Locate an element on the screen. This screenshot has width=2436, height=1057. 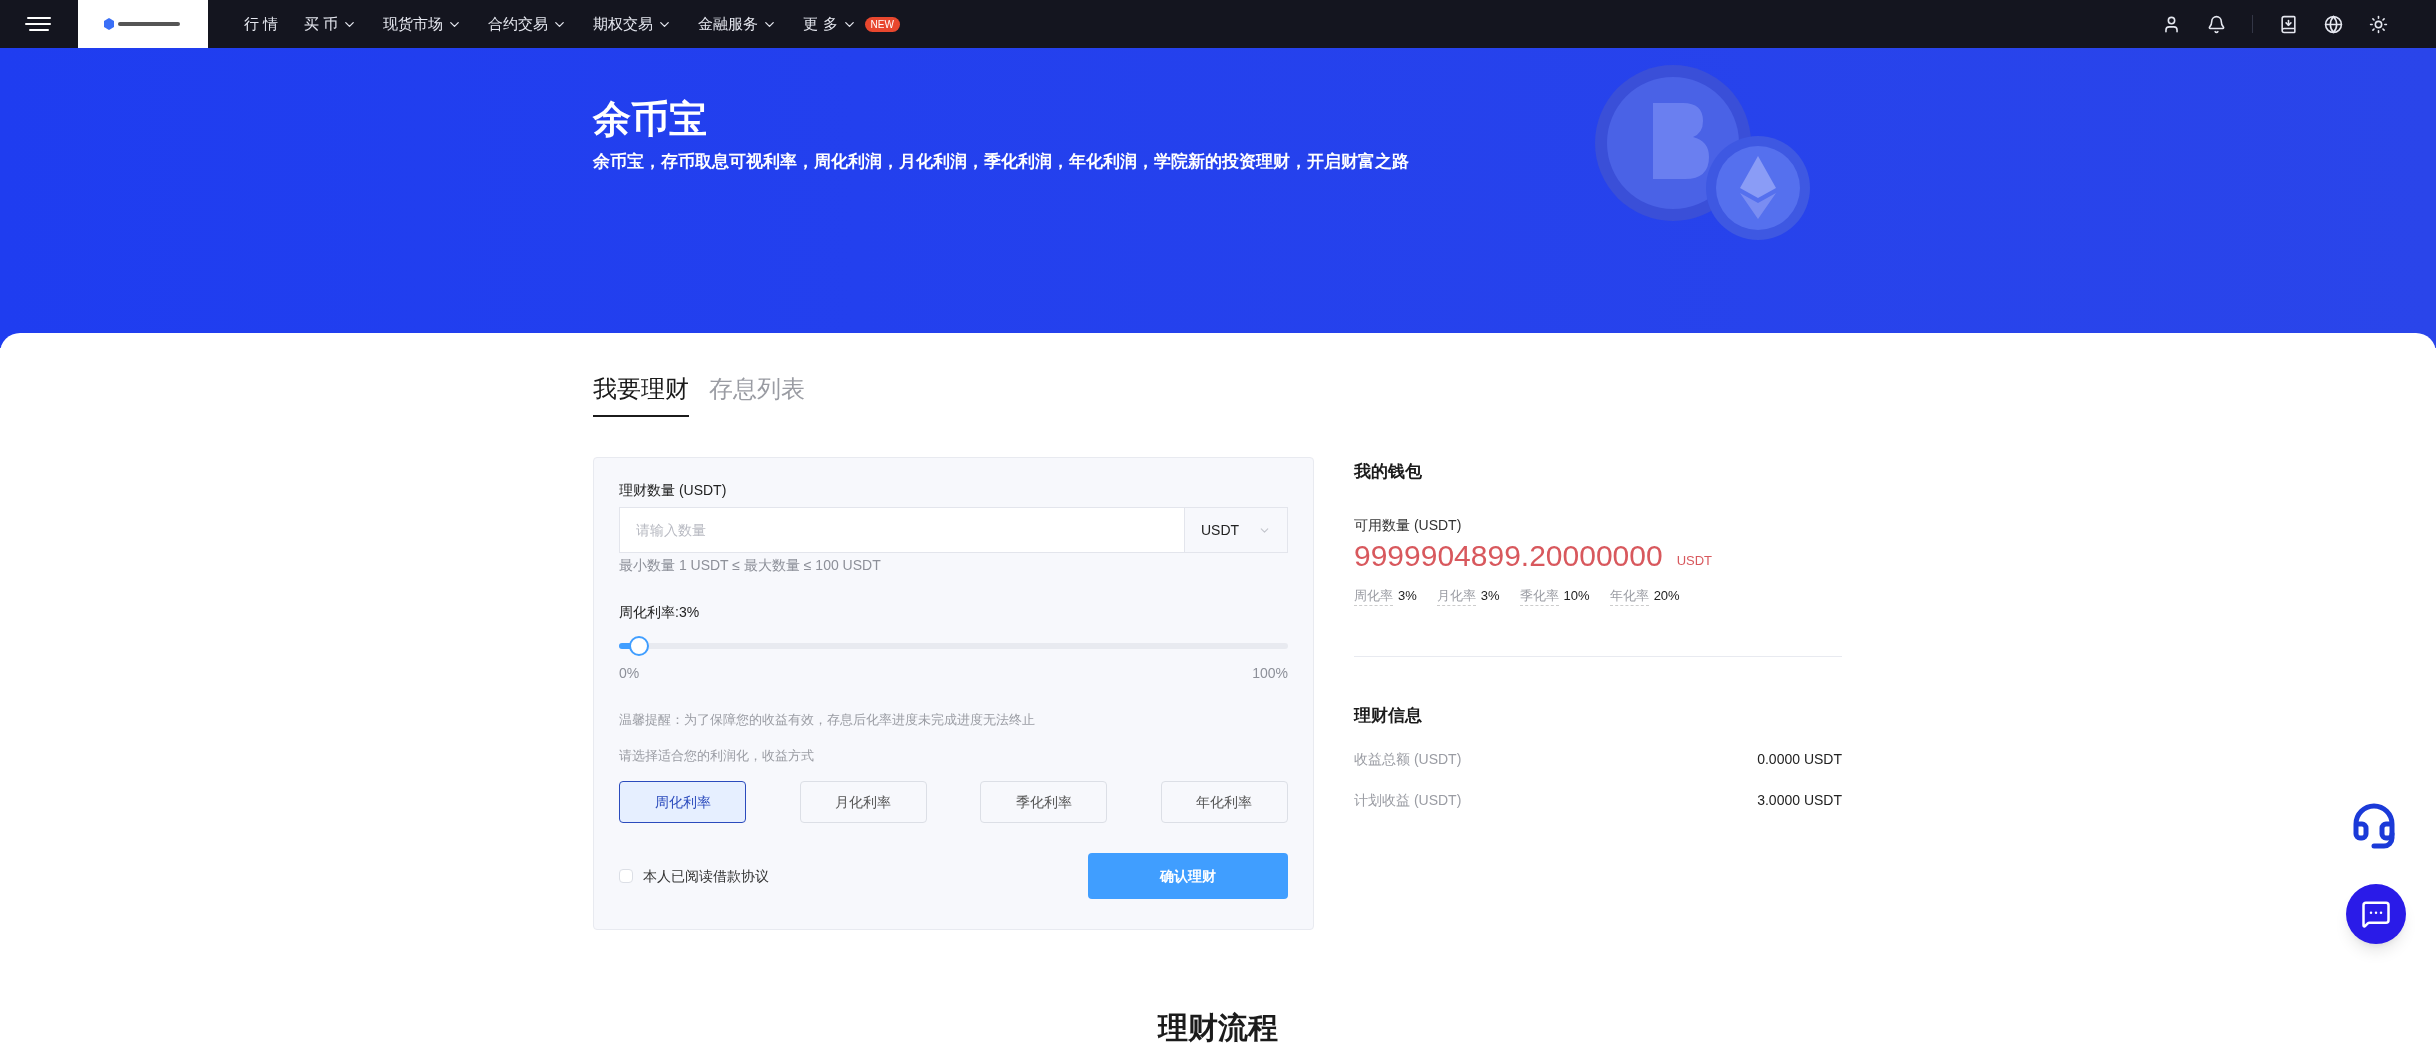
rate-label: 周化利率:3% is located at coordinates (660, 612).